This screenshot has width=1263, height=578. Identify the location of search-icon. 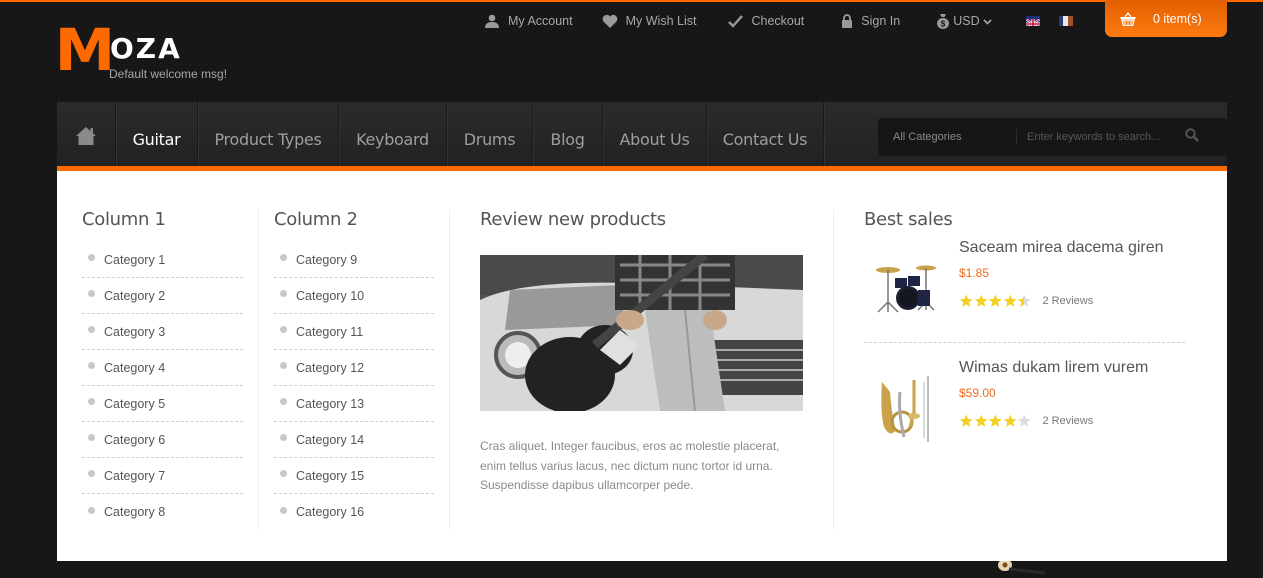
(1192, 137).